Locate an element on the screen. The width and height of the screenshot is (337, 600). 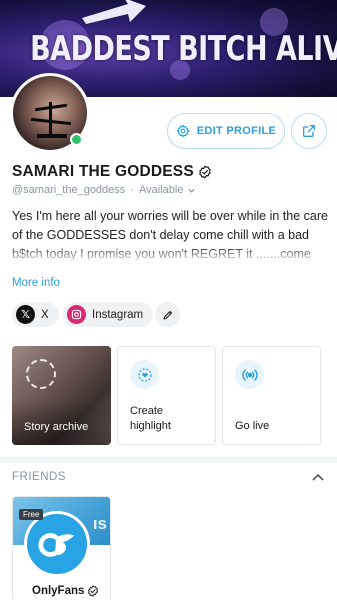
go-live-card: Go live is located at coordinates (271, 395).